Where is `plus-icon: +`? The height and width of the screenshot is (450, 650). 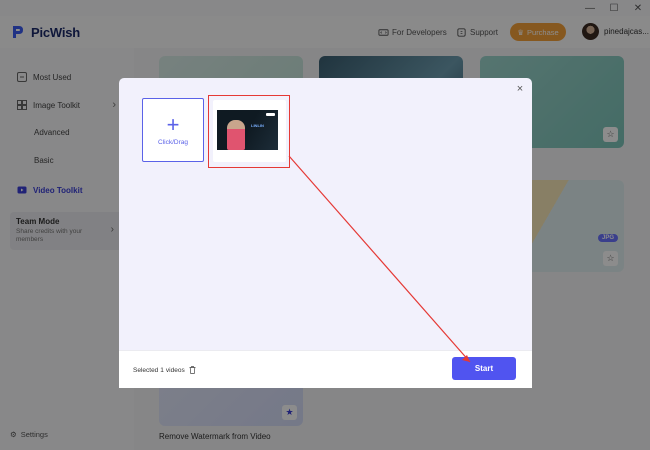 plus-icon: + is located at coordinates (173, 124).